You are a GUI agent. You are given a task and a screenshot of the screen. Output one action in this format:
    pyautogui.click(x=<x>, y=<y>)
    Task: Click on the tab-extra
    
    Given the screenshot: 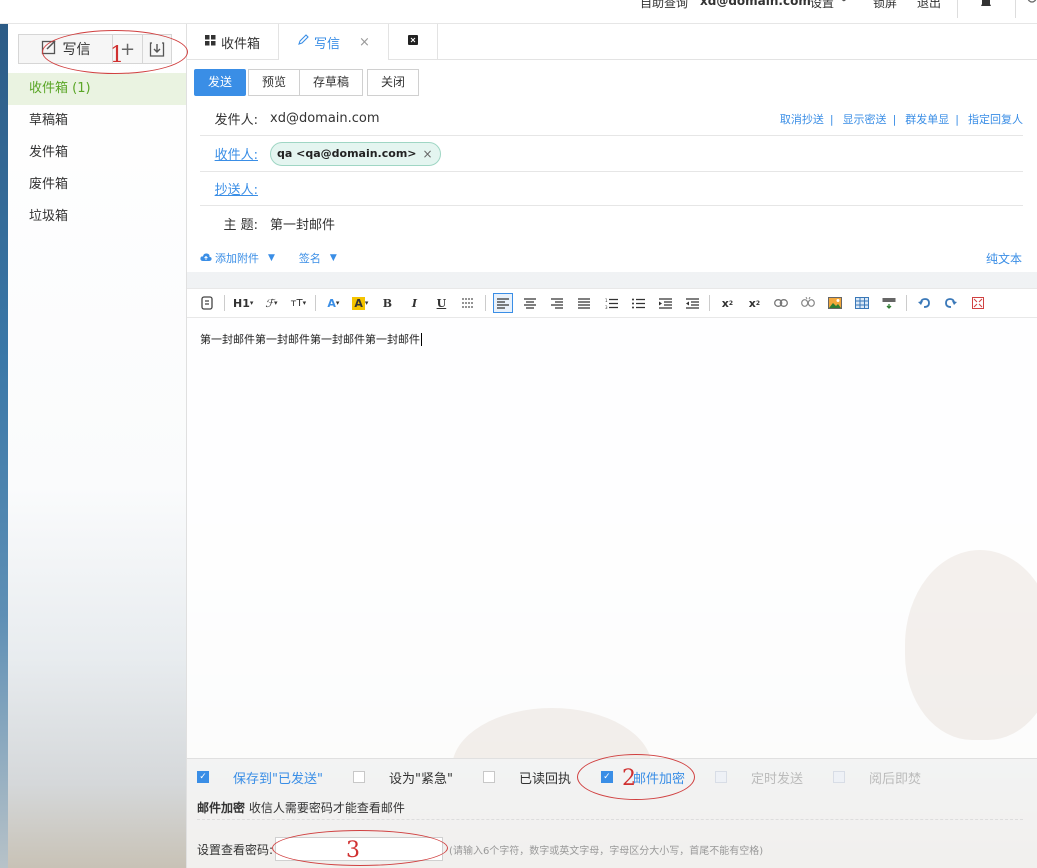 What is the action you would take?
    pyautogui.click(x=413, y=42)
    